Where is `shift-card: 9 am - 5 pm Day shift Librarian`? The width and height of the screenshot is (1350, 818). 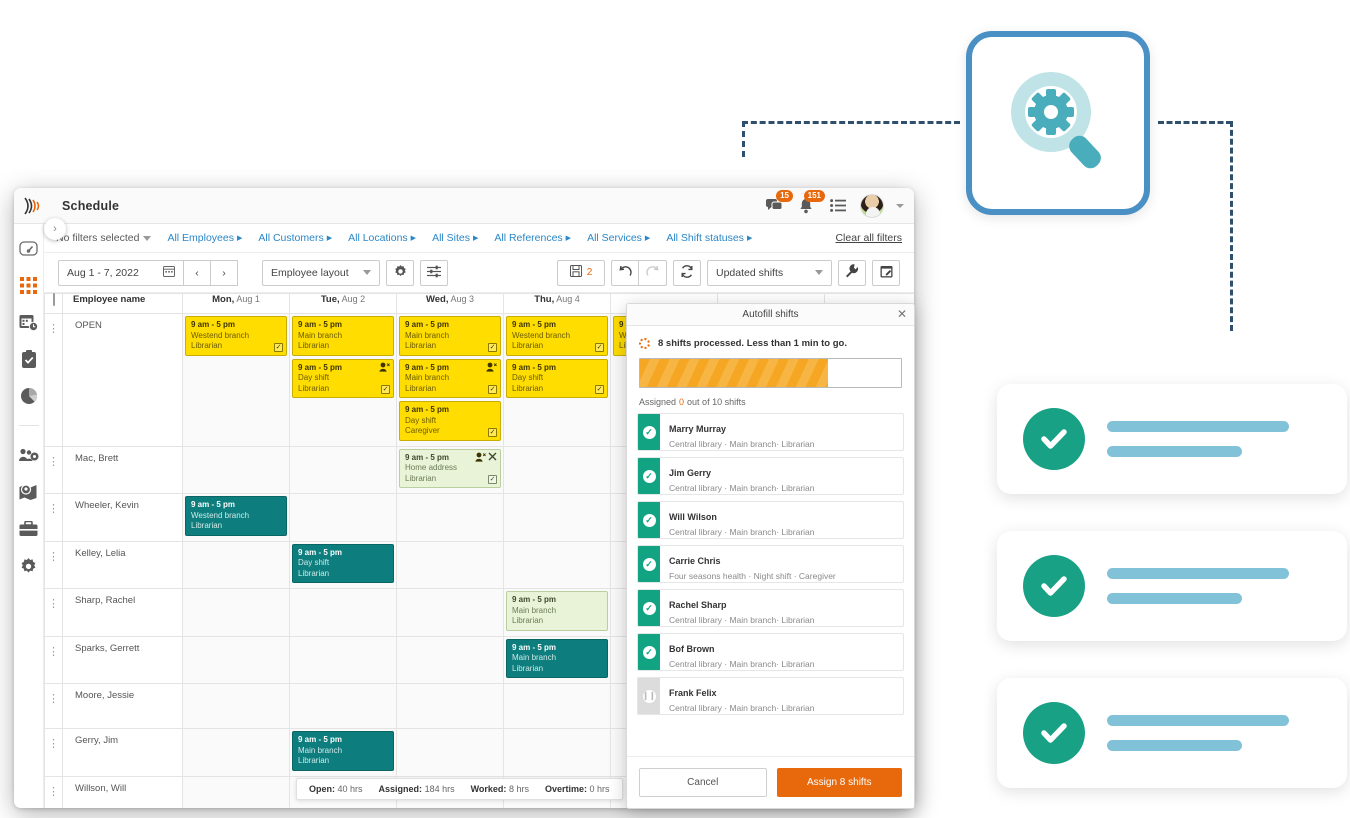 shift-card: 9 am - 5 pm Day shift Librarian is located at coordinates (343, 563).